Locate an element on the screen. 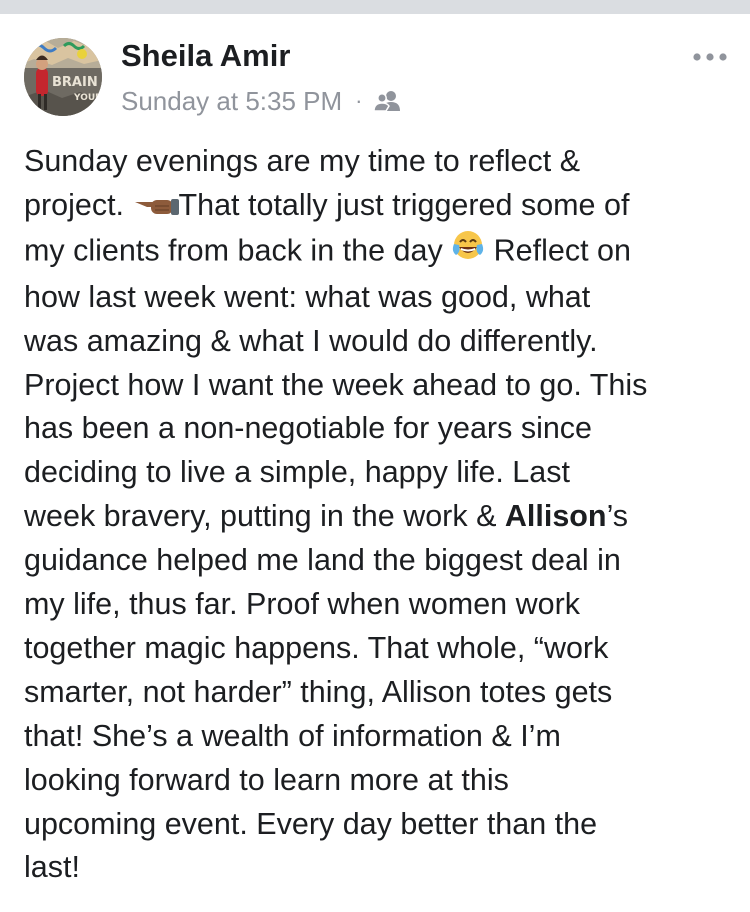 The height and width of the screenshot is (912, 750). post-meta: Sunday at 5:35 PM · is located at coordinates (261, 101).